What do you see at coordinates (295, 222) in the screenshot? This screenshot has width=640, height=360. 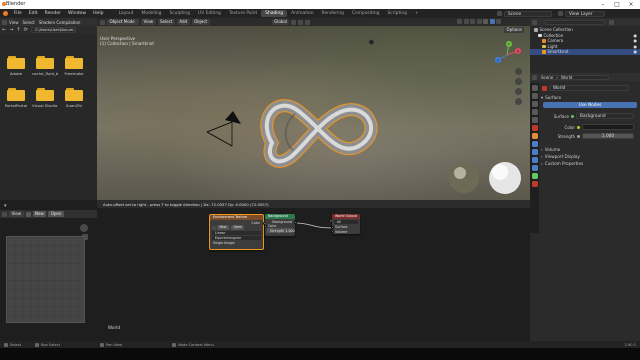 I see `output-socket-background` at bounding box center [295, 222].